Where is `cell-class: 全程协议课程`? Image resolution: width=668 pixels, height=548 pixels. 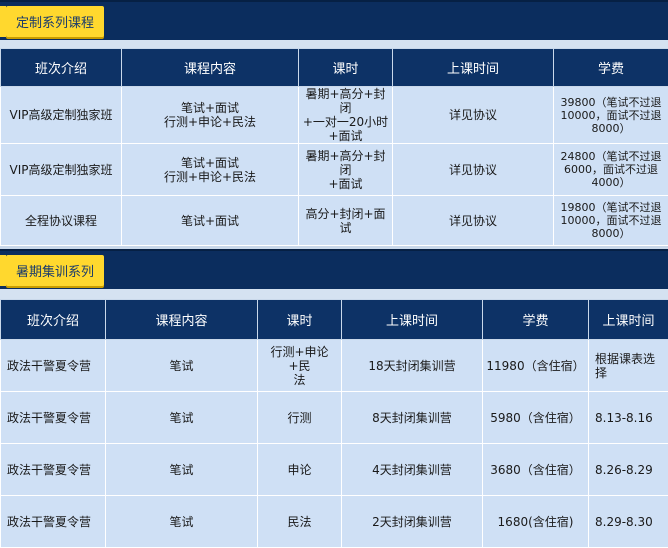 cell-class: 全程协议课程 is located at coordinates (61, 221).